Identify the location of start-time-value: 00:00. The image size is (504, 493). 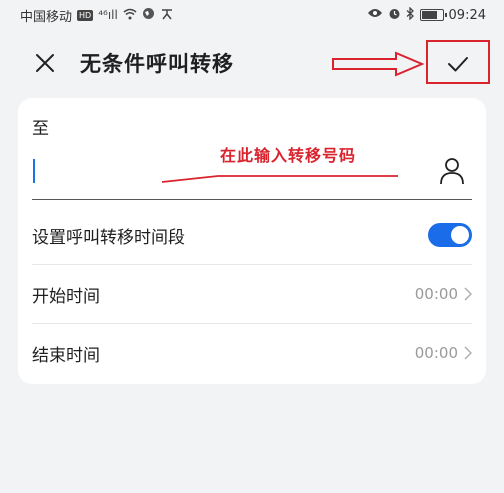
(436, 294).